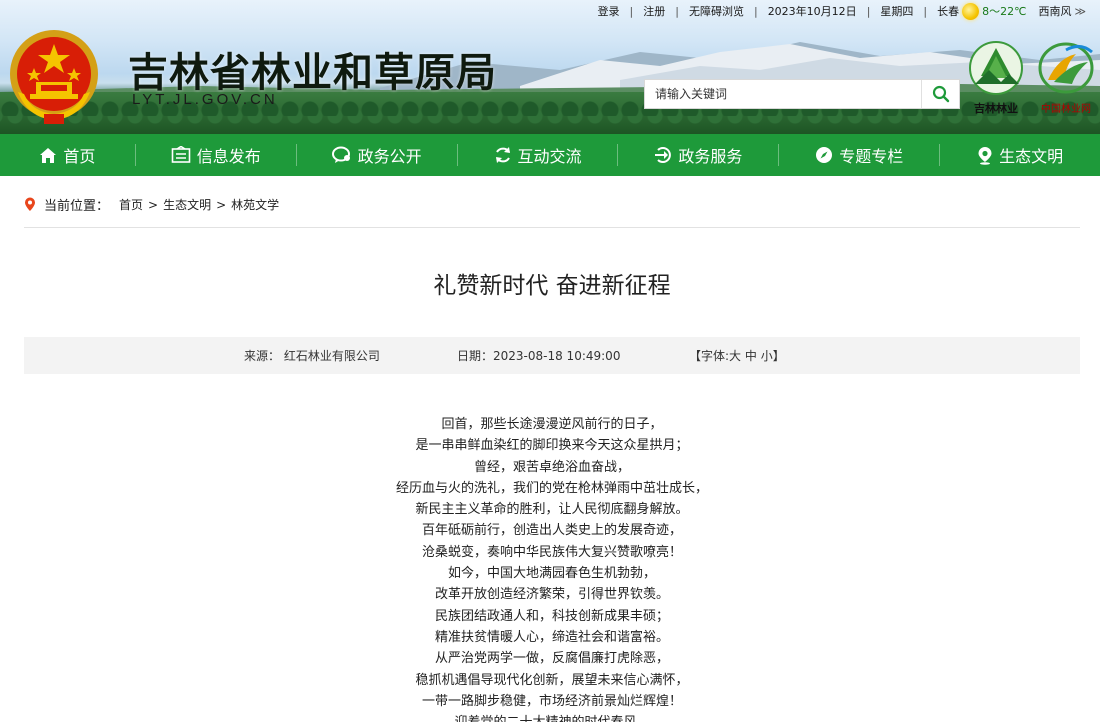  What do you see at coordinates (778, 356) in the screenshot?
I see `font-control-close: 】` at bounding box center [778, 356].